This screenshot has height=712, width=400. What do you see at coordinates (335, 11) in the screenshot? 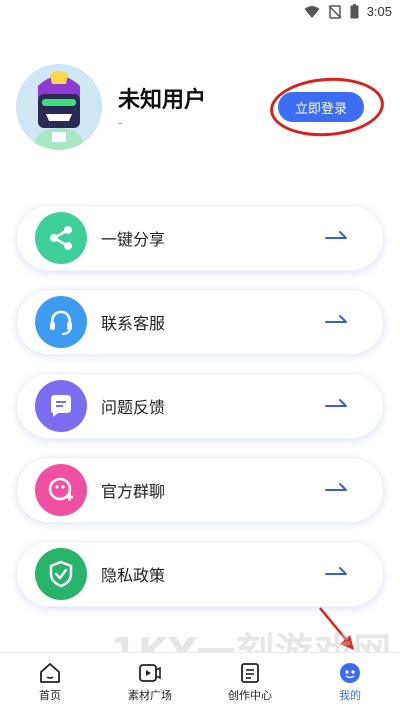
I see `no-signal-icon` at bounding box center [335, 11].